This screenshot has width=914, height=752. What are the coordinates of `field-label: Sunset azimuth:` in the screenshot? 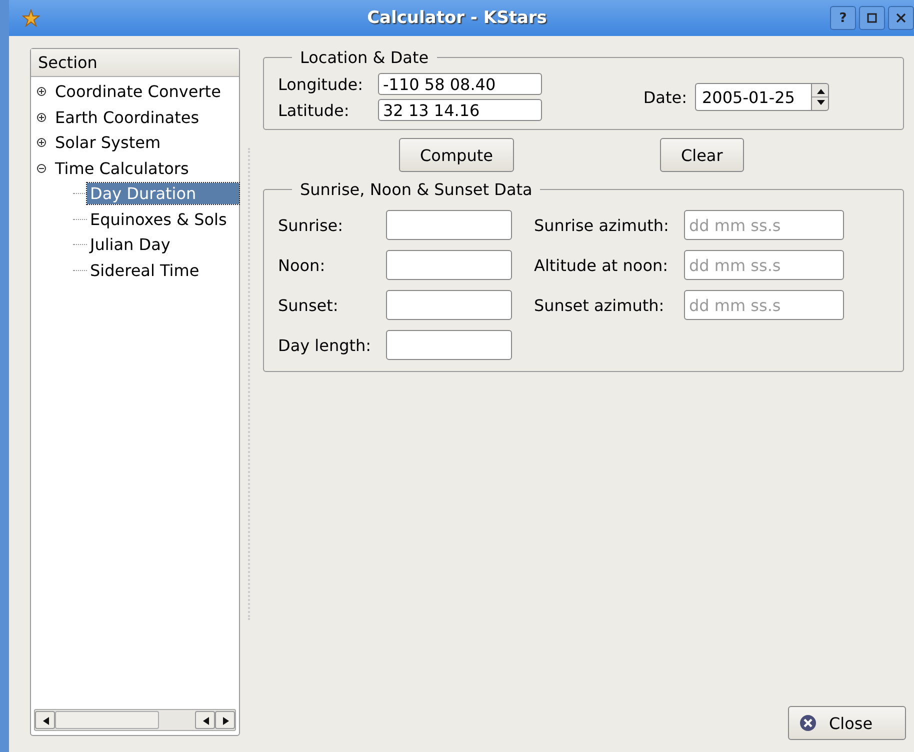 It's located at (600, 305).